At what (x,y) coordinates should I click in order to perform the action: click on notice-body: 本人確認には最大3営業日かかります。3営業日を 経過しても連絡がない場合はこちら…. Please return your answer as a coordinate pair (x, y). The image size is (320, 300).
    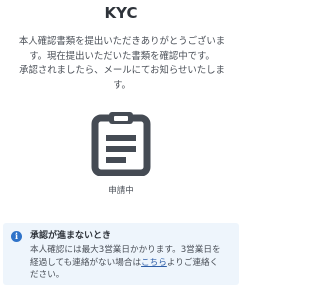
    Looking at the image, I should click on (133, 263).